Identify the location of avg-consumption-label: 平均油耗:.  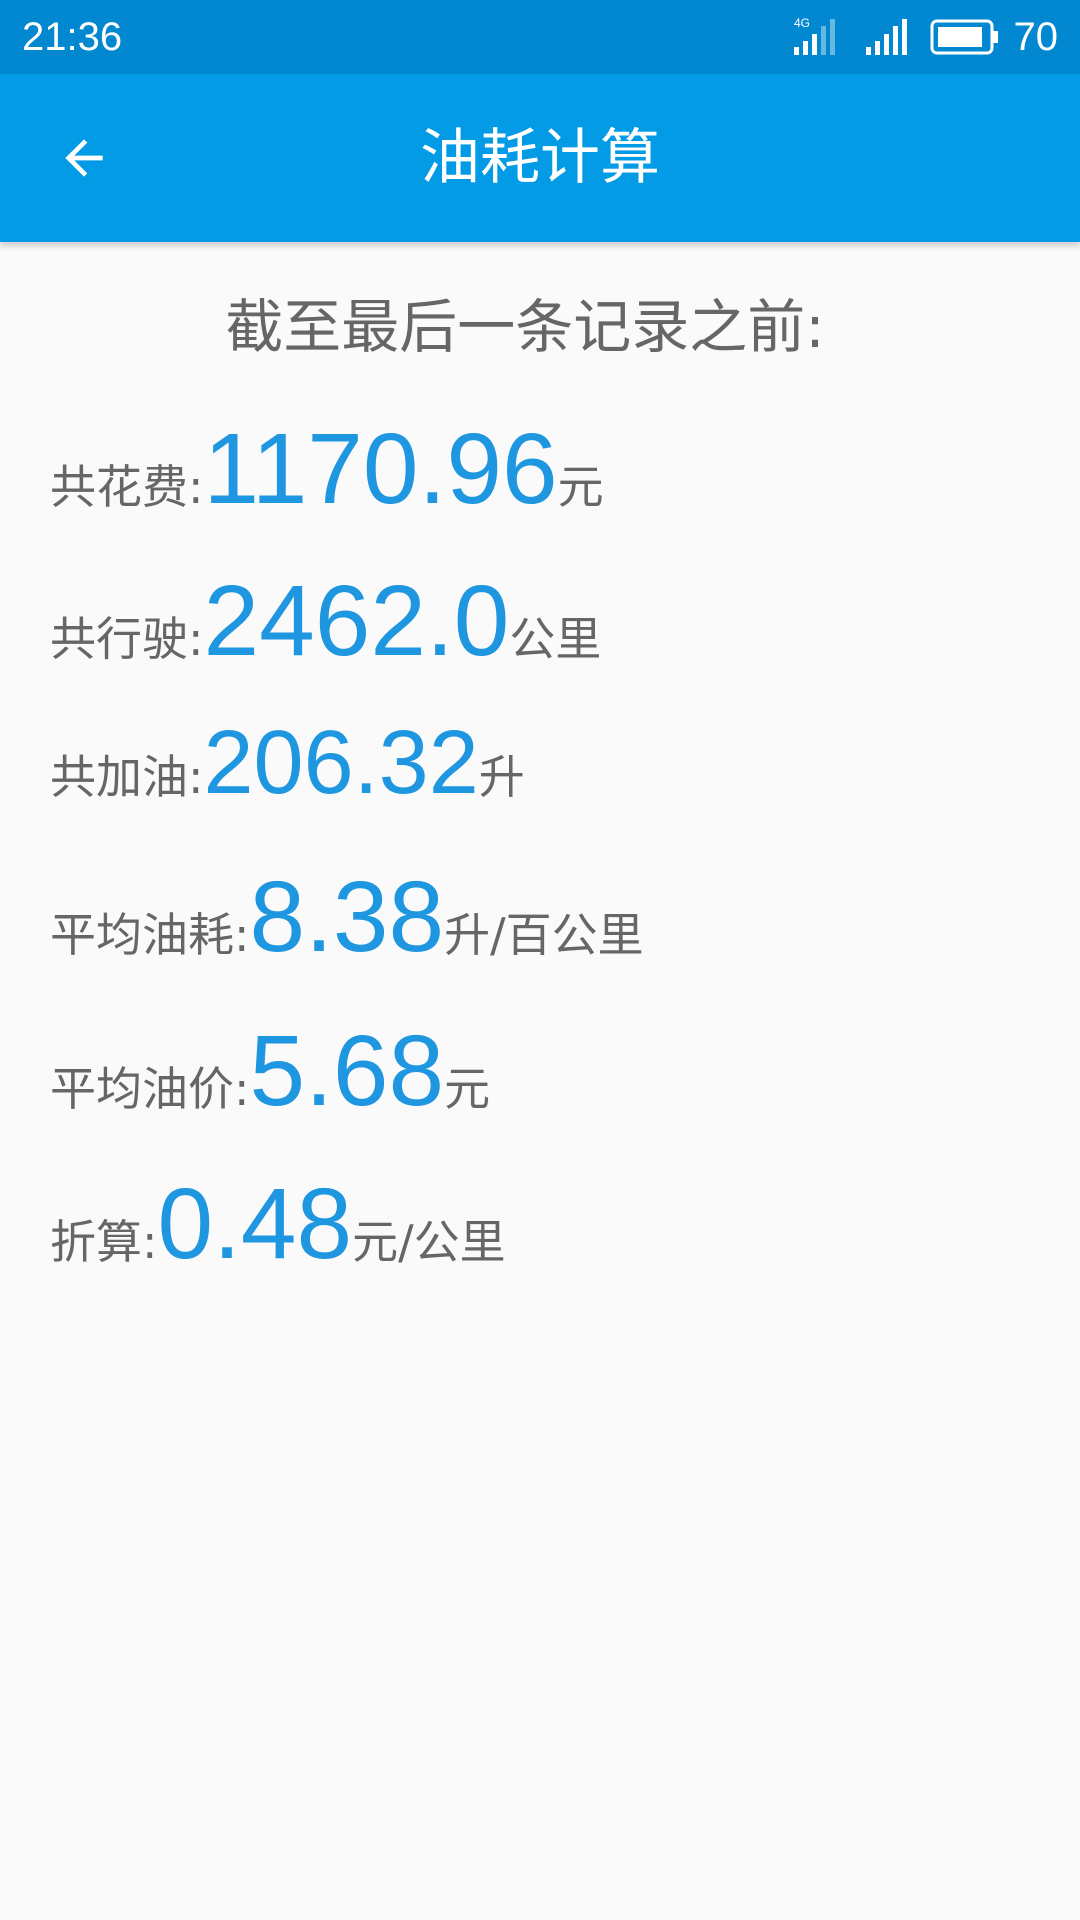
(150, 935).